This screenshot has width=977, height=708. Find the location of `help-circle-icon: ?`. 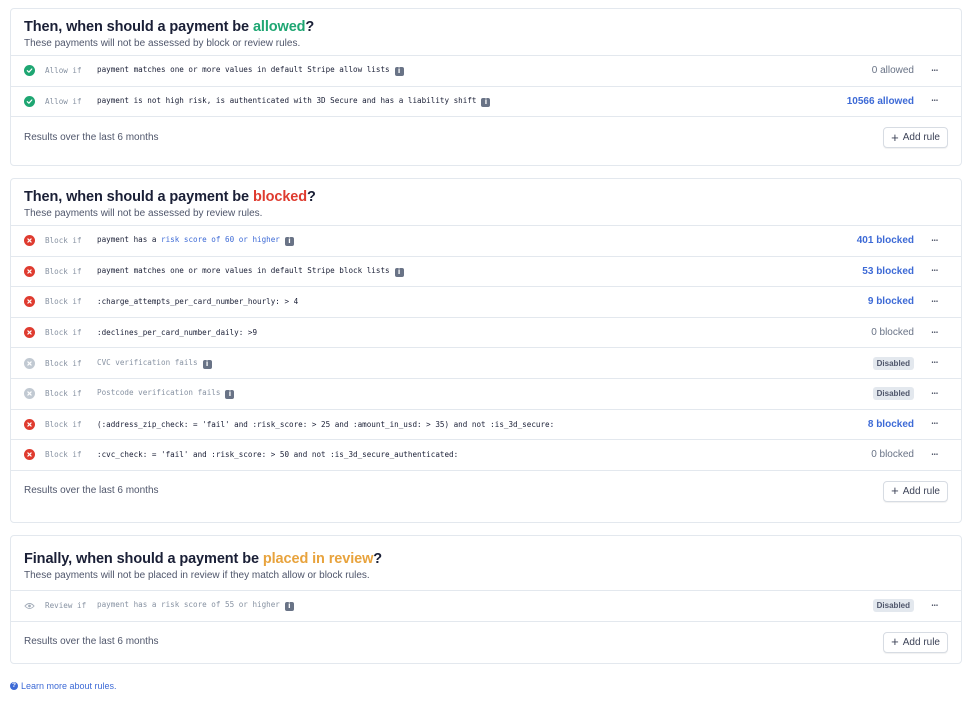

help-circle-icon: ? is located at coordinates (14, 686).